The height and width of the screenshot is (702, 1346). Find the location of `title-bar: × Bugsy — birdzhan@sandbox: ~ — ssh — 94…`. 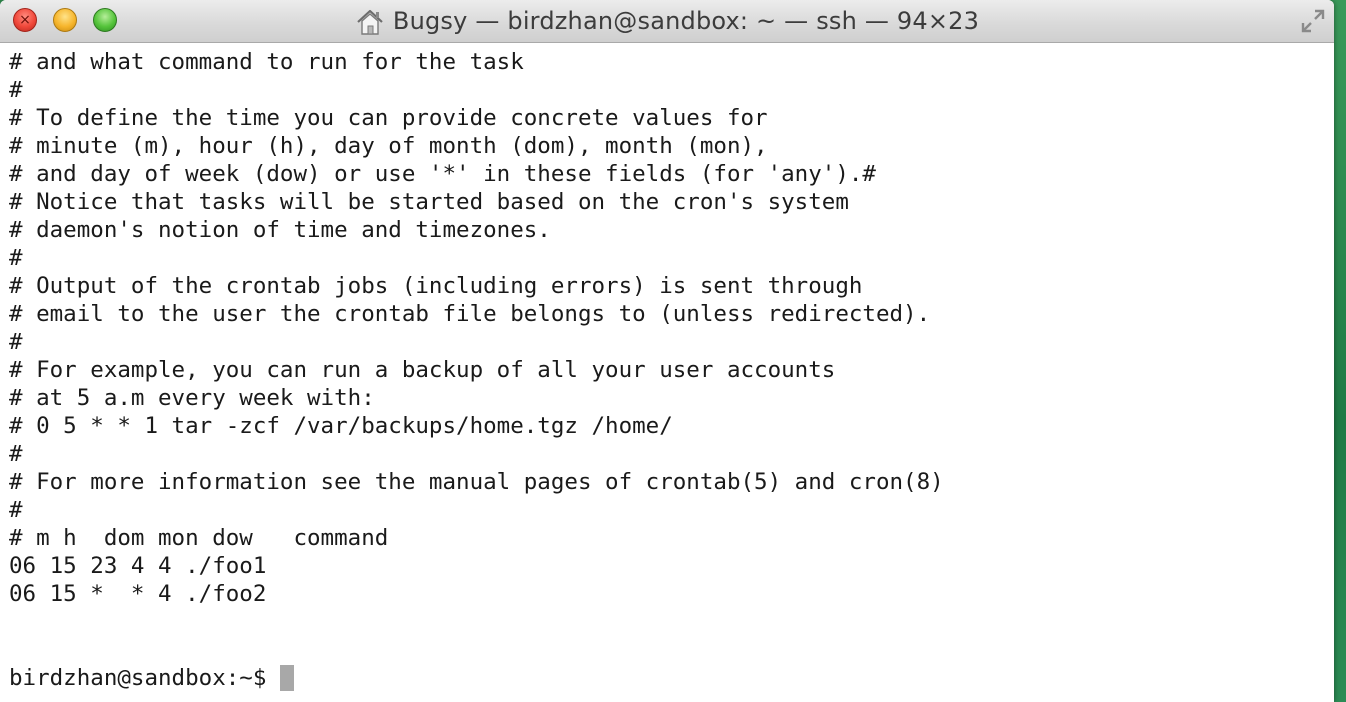

title-bar: × Bugsy — birdzhan@sandbox: ~ — ssh — 94… is located at coordinates (667, 21).